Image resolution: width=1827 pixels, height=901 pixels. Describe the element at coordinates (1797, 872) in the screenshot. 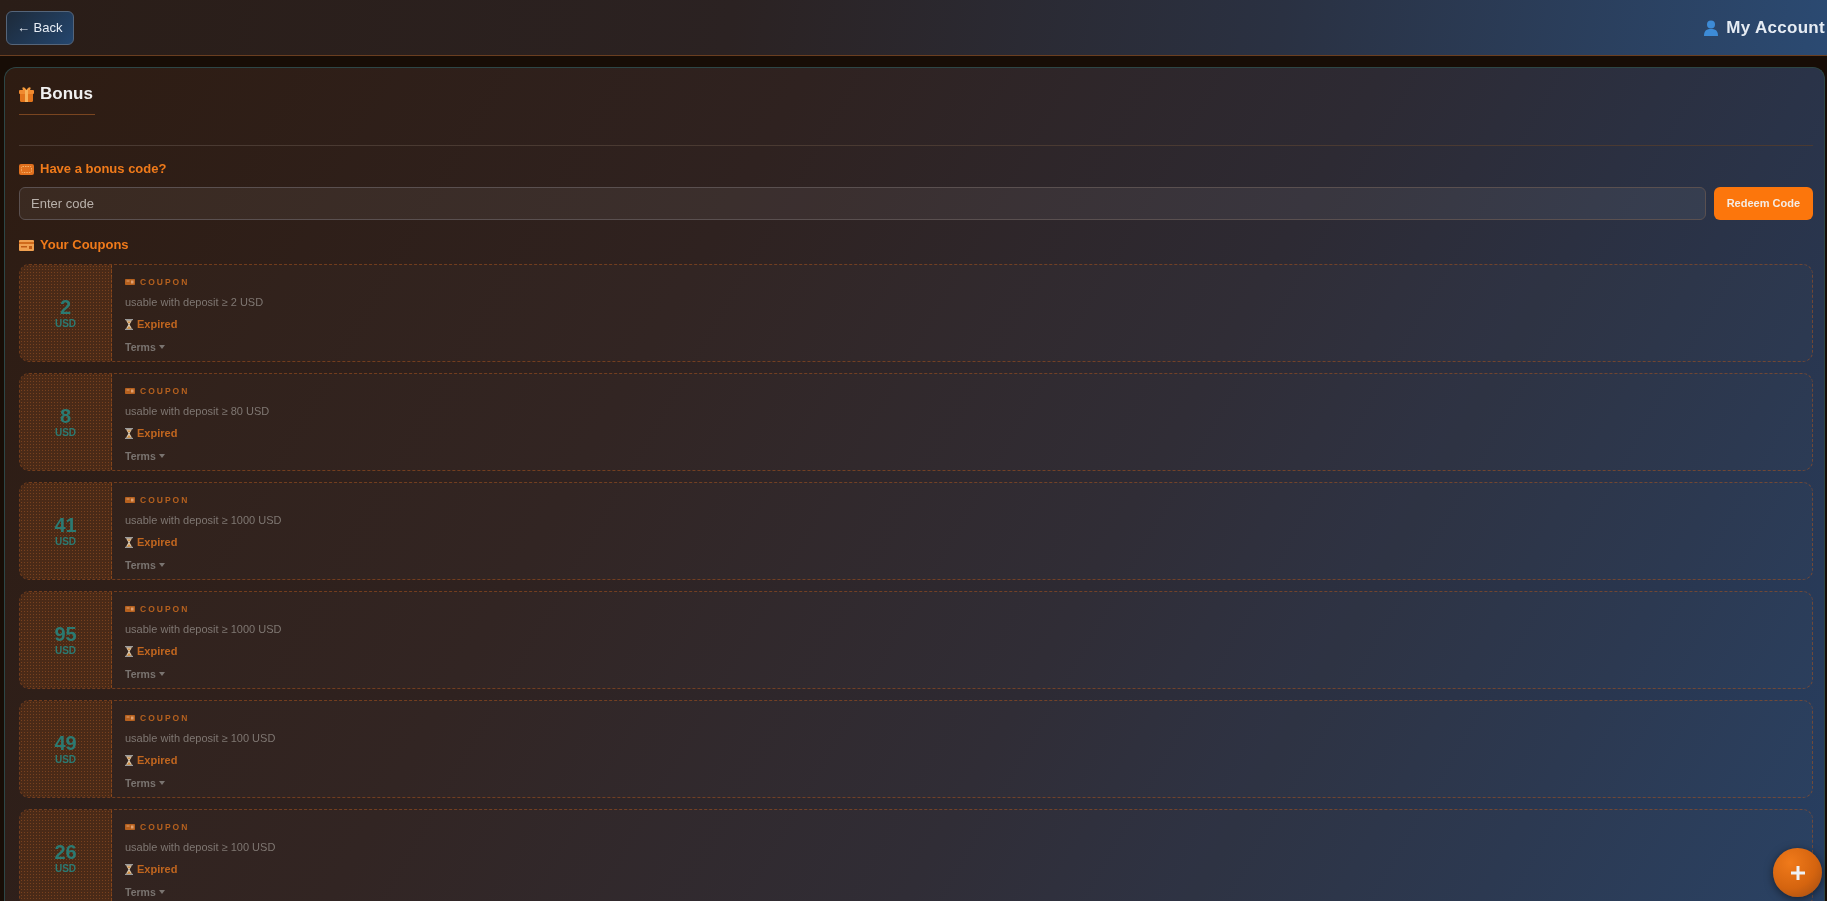

I see `plus-icon` at that location.